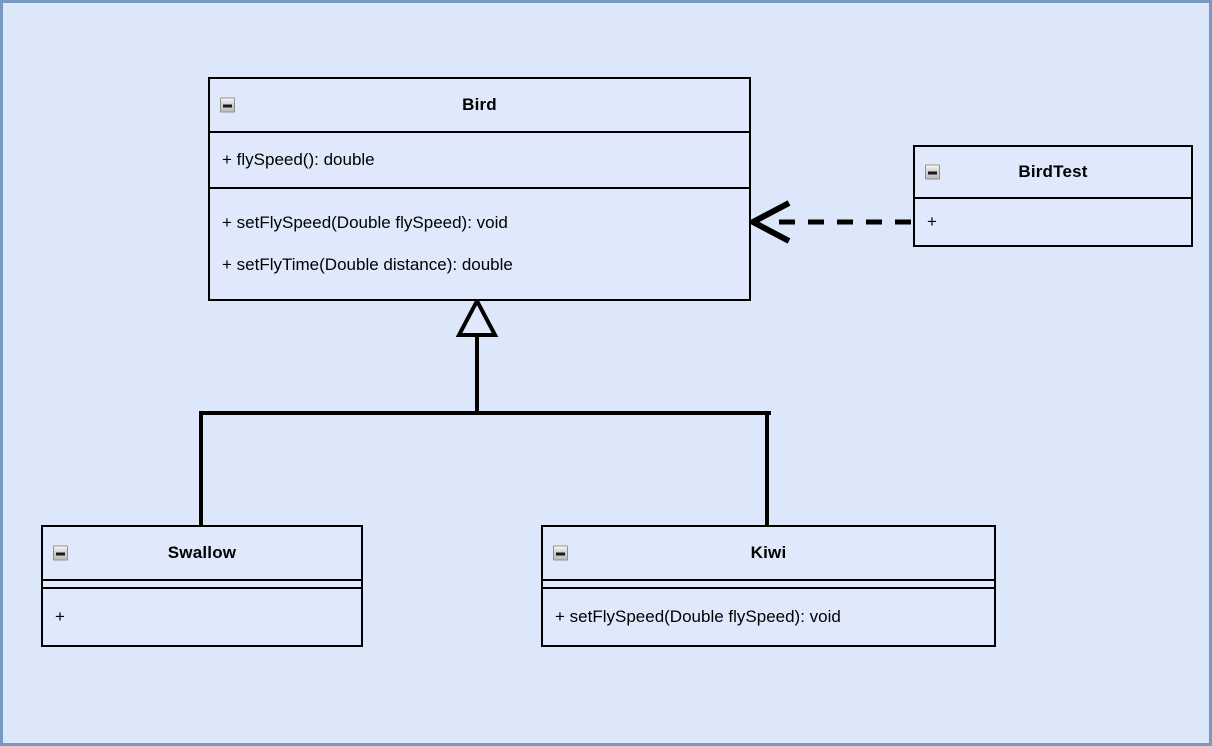 Image resolution: width=1212 pixels, height=746 pixels. I want to click on class-methods-swallow: +, so click(202, 616).